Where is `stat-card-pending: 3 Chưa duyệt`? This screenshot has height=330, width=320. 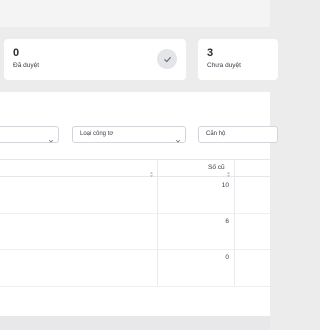
stat-card-pending: 3 Chưa duyệt is located at coordinates (238, 59).